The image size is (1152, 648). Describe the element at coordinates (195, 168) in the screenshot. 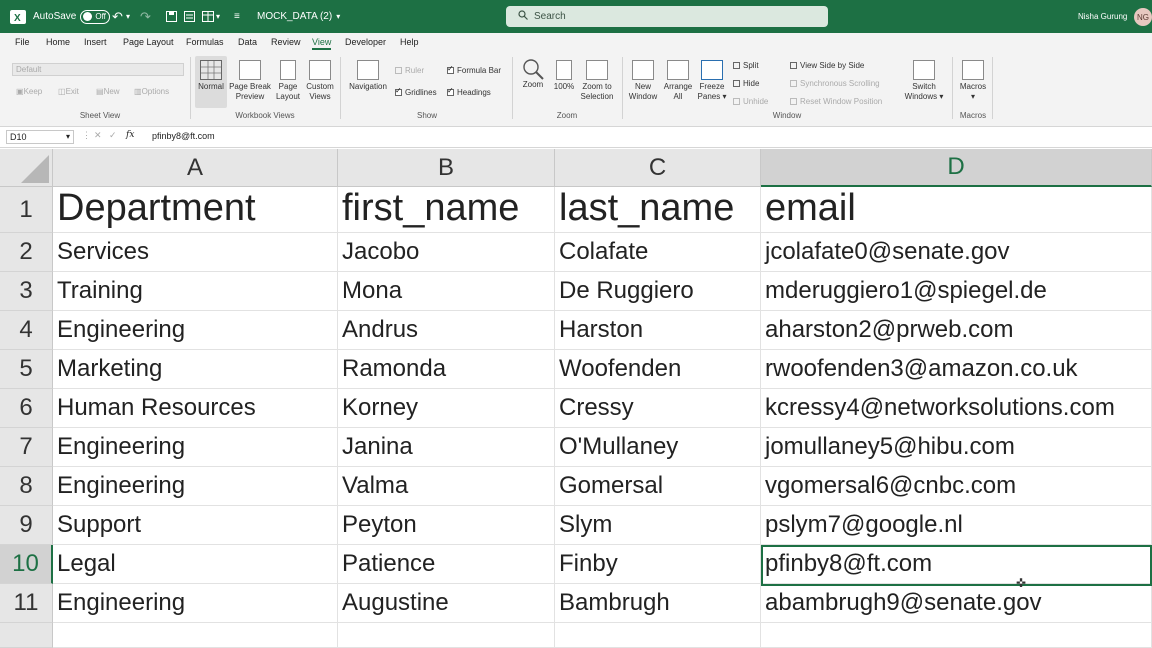

I see `column-header-a: A` at that location.